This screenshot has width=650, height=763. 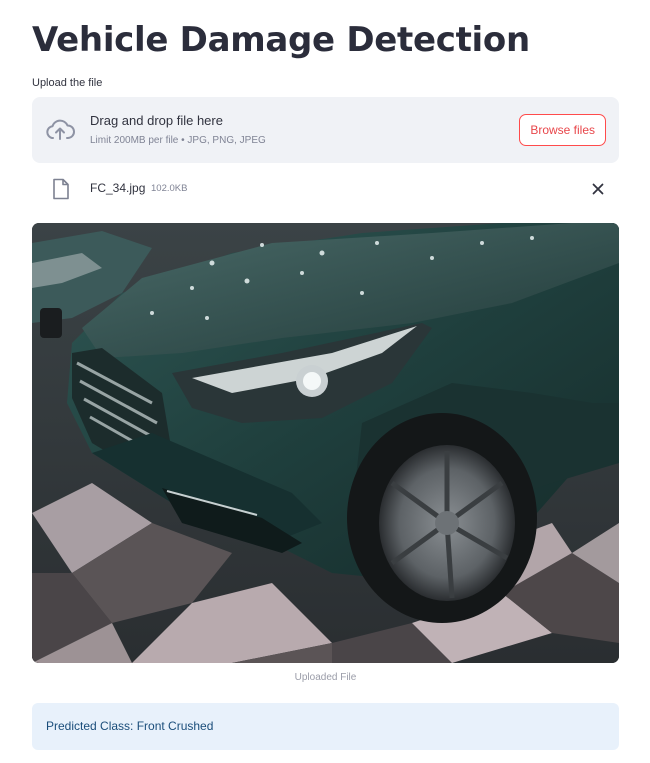 I want to click on cloud-upload-icon, so click(x=60, y=129).